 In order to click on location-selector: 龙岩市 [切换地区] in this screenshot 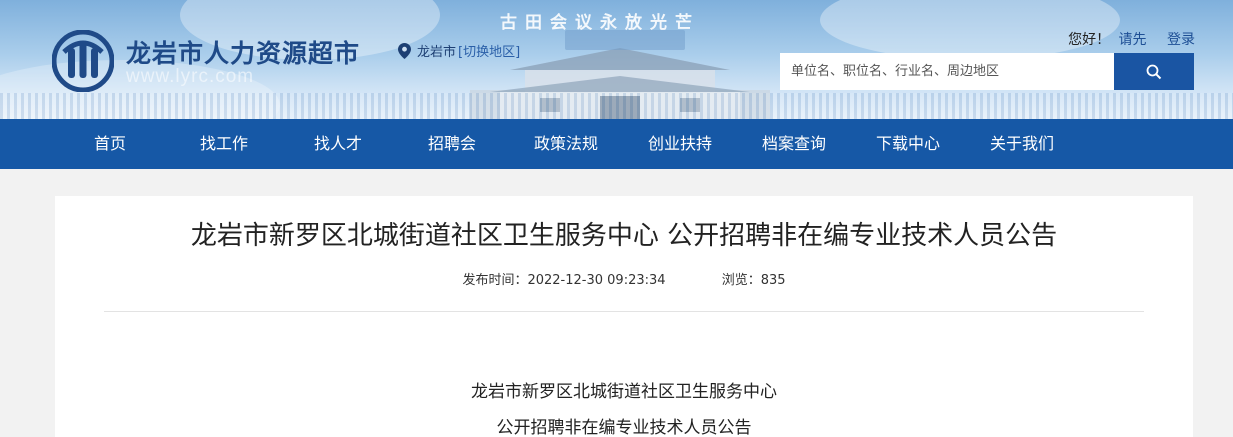, I will do `click(459, 50)`.